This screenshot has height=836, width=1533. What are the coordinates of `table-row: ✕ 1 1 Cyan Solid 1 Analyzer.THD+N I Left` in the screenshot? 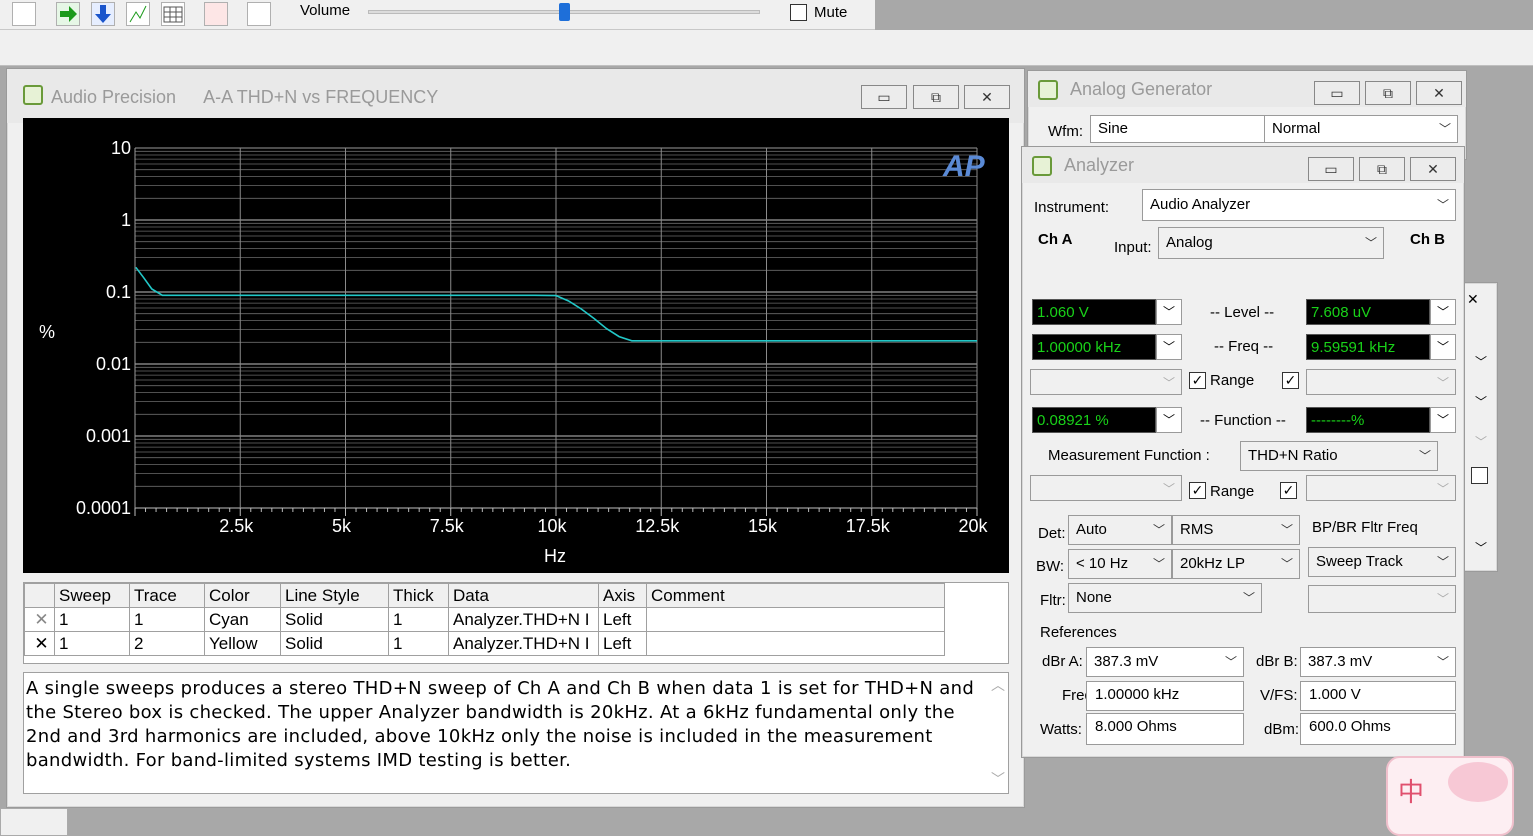 It's located at (484, 619).